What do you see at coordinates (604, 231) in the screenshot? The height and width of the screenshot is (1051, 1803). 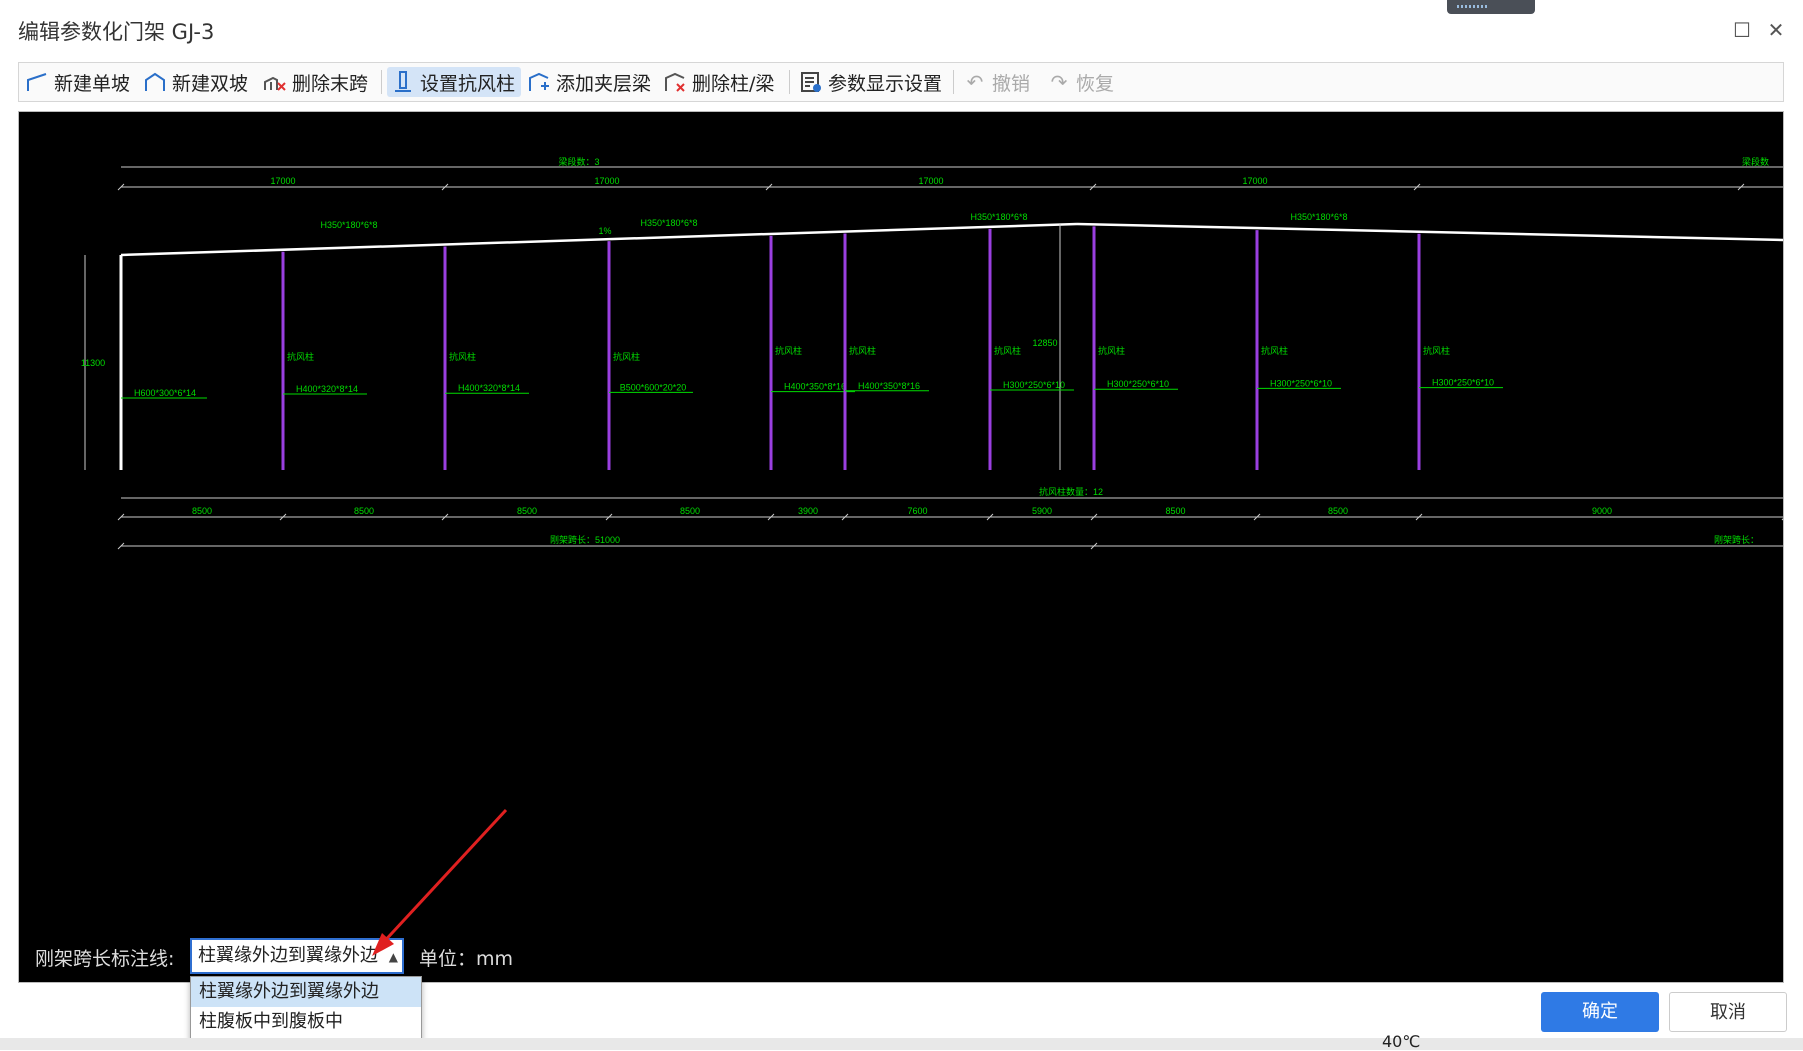 I see `slope-label: 1%` at bounding box center [604, 231].